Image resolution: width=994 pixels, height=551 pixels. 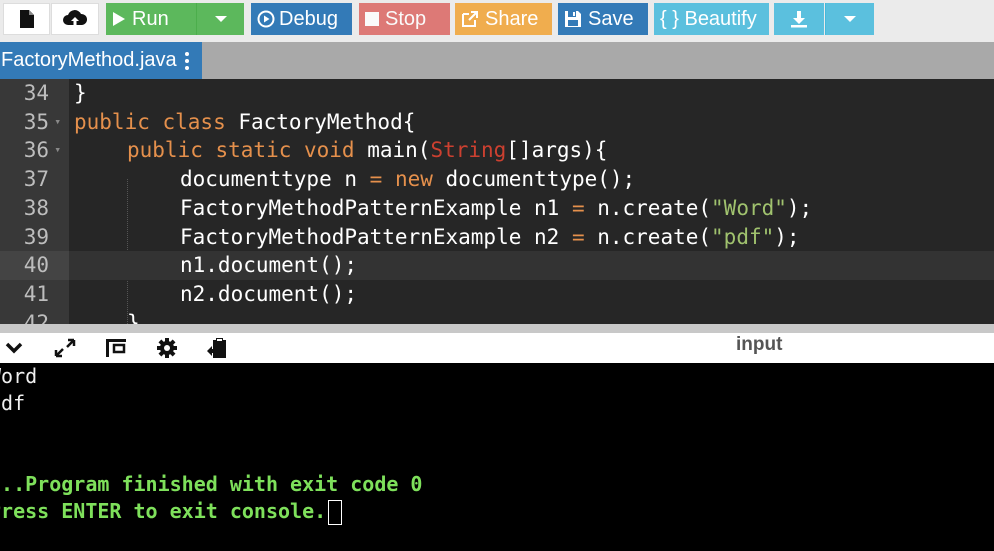 What do you see at coordinates (36, 179) in the screenshot?
I see `line-number: 37` at bounding box center [36, 179].